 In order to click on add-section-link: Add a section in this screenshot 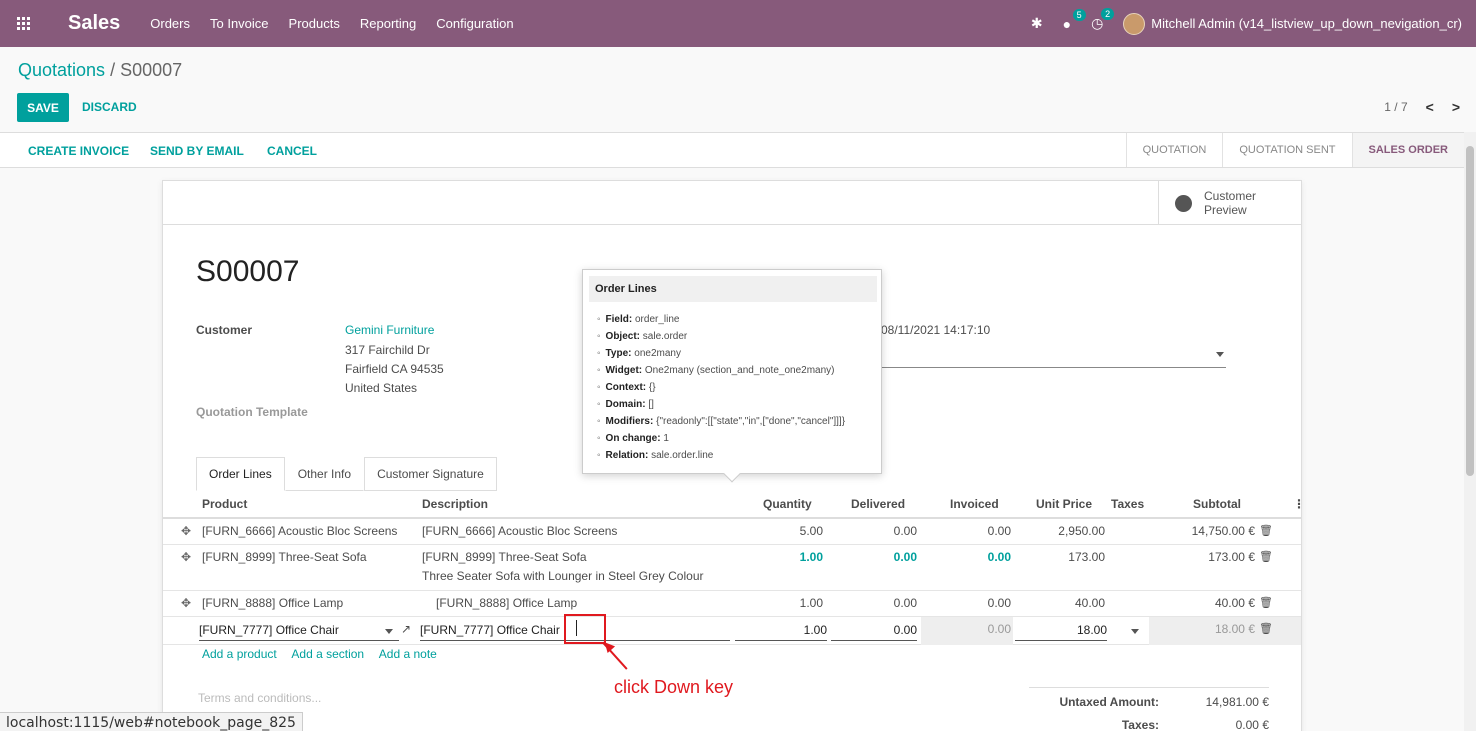, I will do `click(327, 654)`.